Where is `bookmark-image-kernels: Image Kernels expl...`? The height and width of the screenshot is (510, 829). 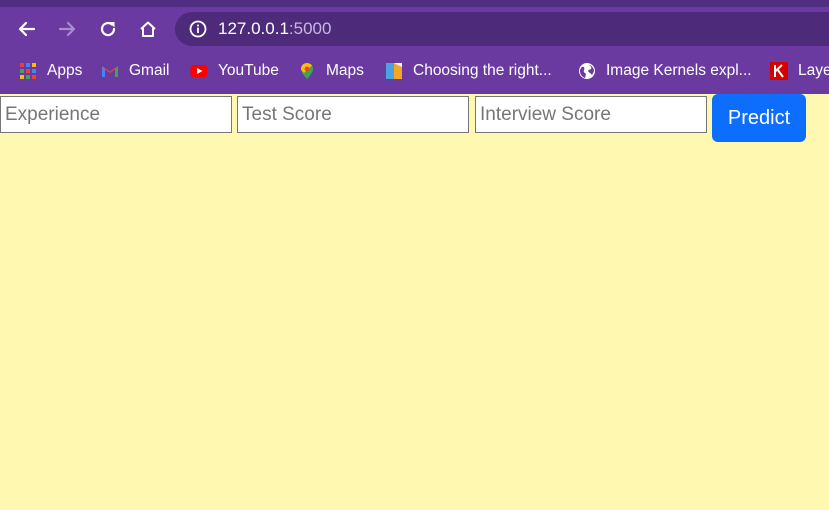
bookmark-image-kernels: Image Kernels expl... is located at coordinates (665, 71).